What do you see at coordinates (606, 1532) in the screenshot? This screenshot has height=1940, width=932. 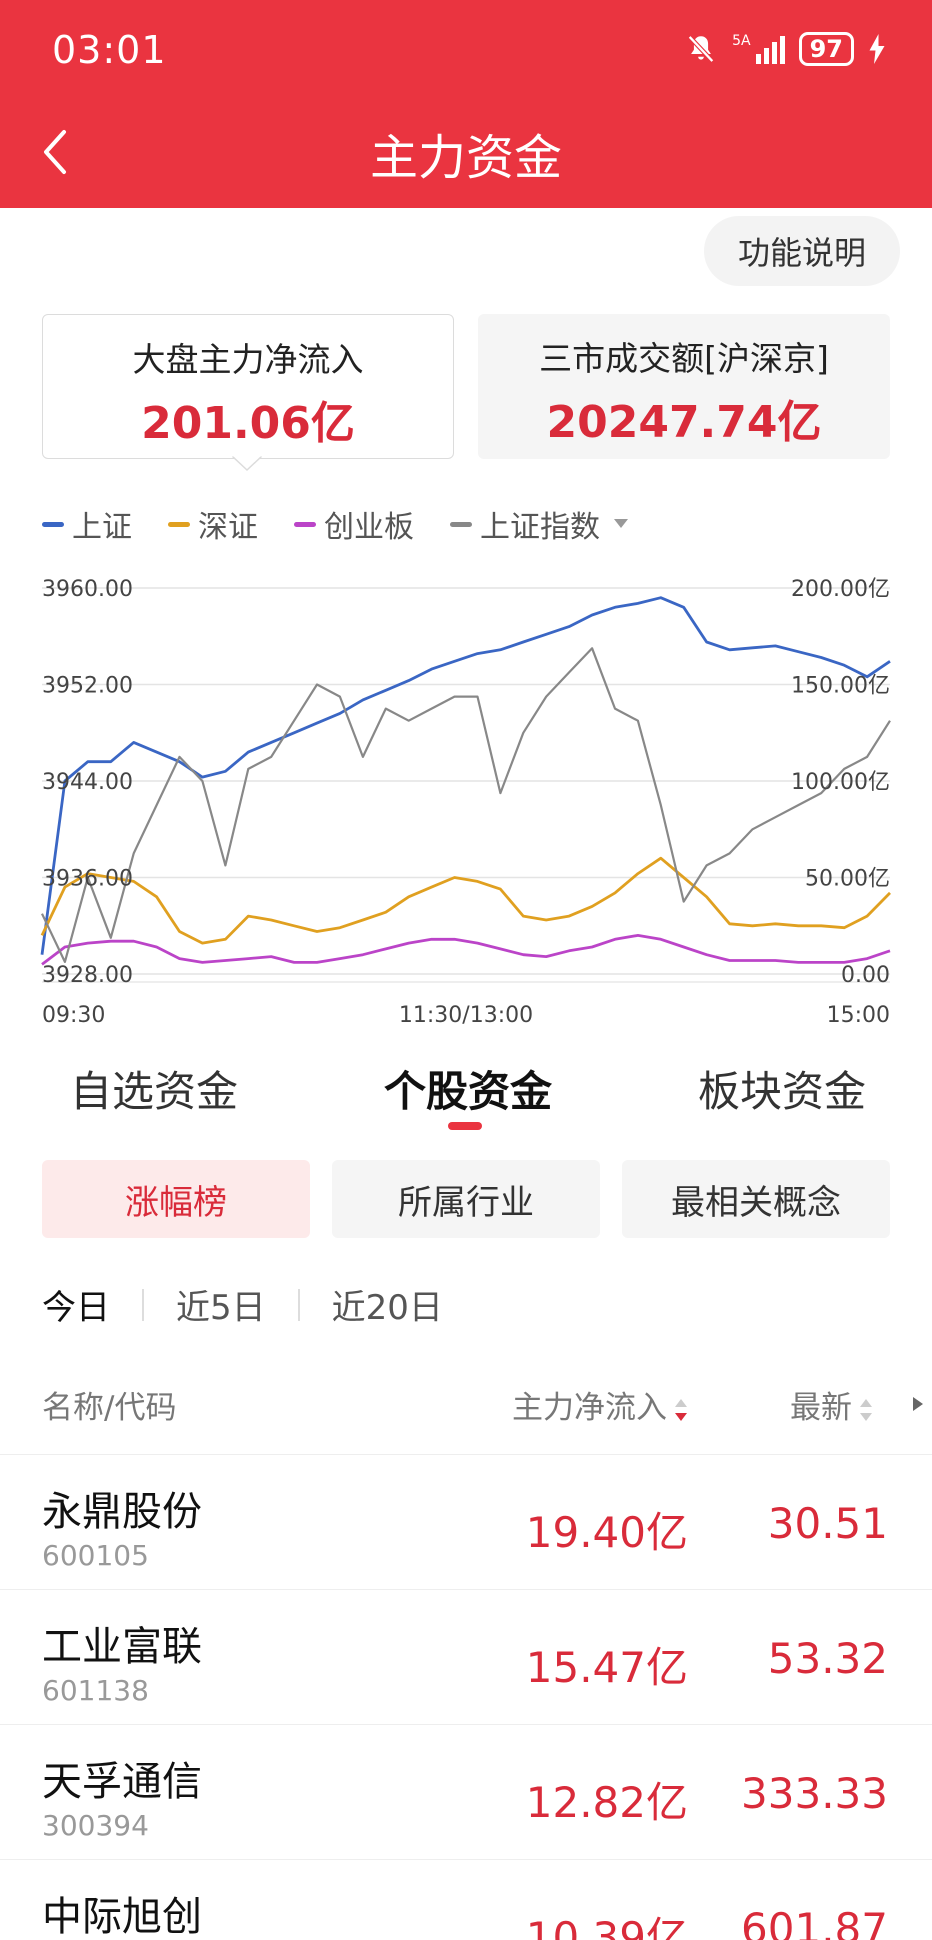 I see `stock-net-inflow: 19.40亿` at bounding box center [606, 1532].